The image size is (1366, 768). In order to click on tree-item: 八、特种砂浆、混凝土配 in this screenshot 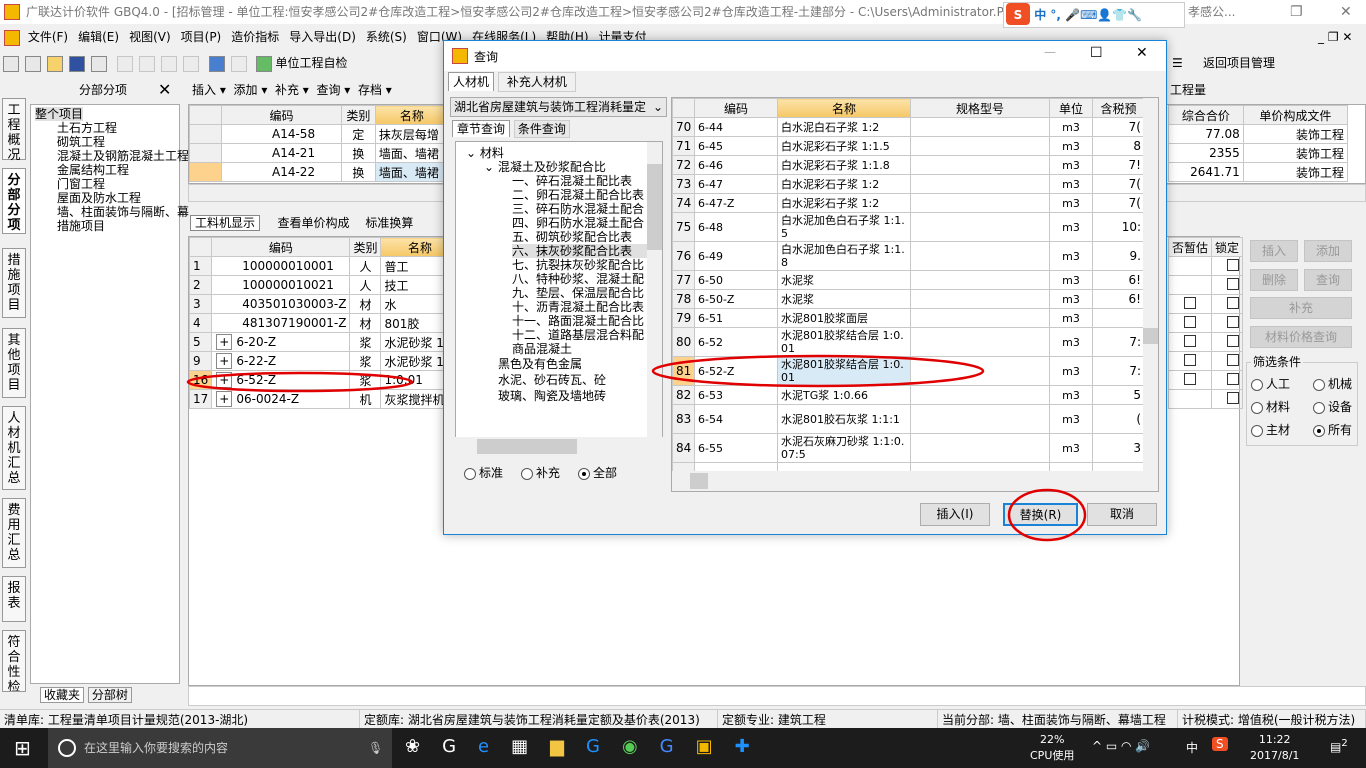, I will do `click(587, 279)`.